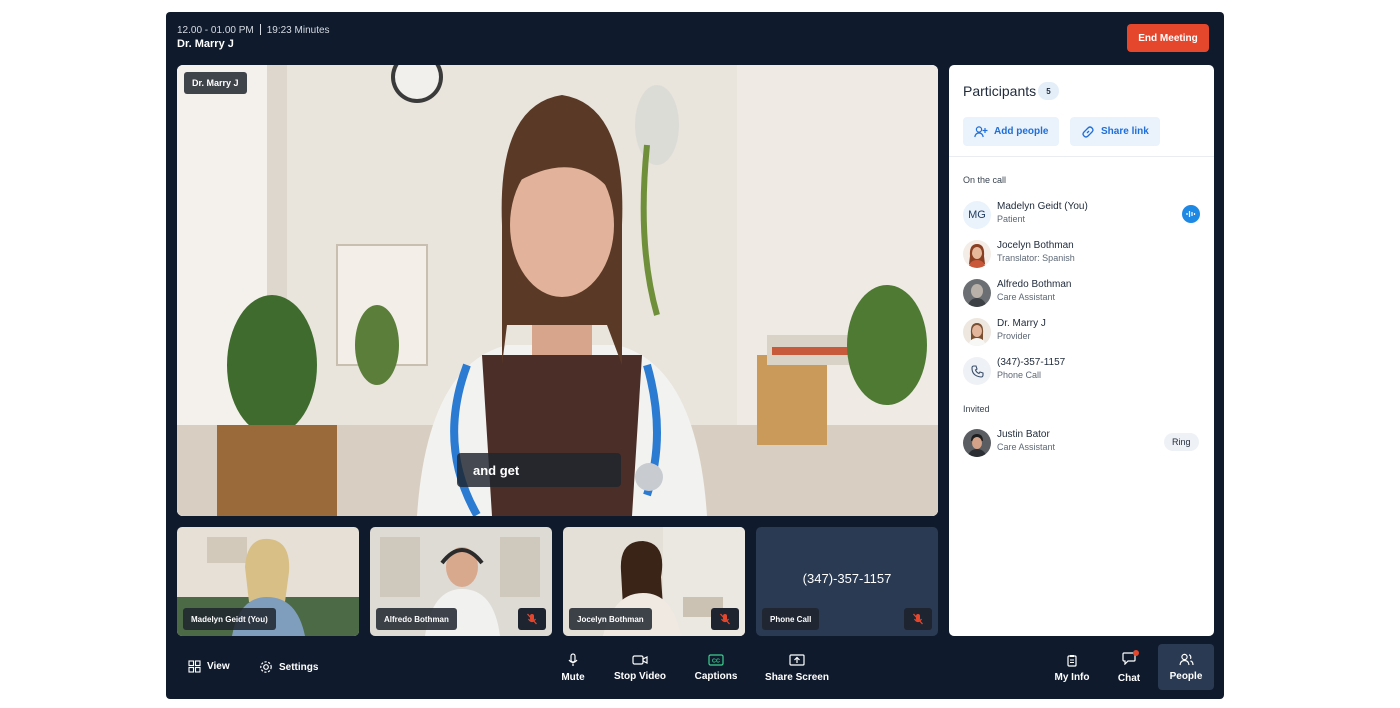 The width and height of the screenshot is (1400, 708). I want to click on meeting-time: 12.00 - 01.00 PM 19:23 Minutes, so click(253, 30).